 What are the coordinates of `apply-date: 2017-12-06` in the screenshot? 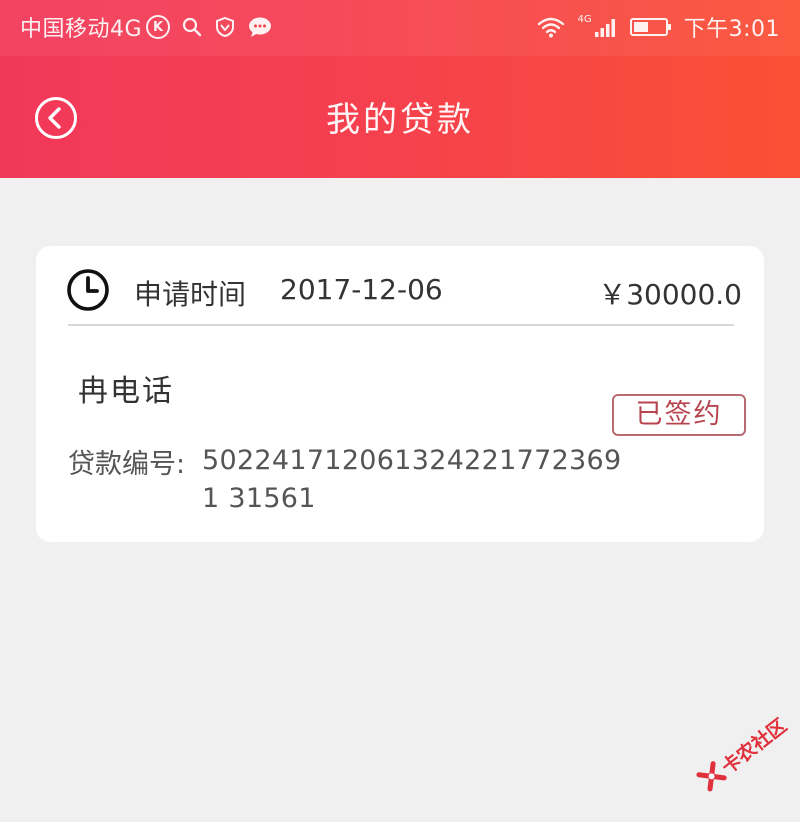 It's located at (361, 289).